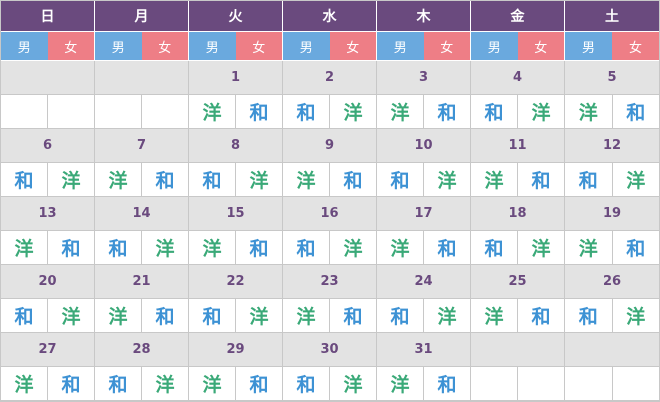 The image size is (660, 402). What do you see at coordinates (424, 214) in the screenshot?
I see `date-number: 17` at bounding box center [424, 214].